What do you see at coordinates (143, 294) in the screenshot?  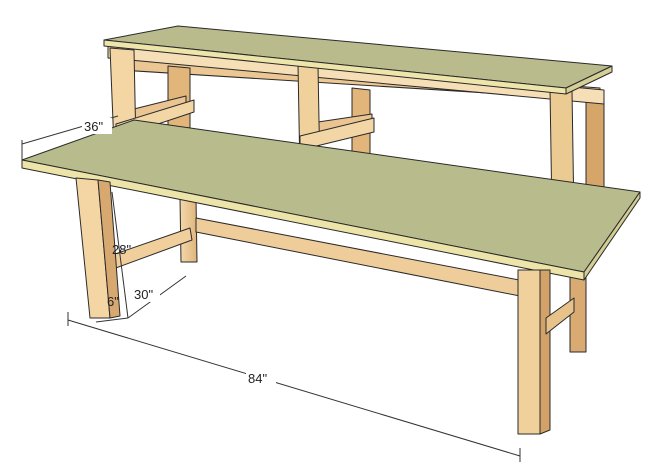 I see `dimension-label-30: 30"` at bounding box center [143, 294].